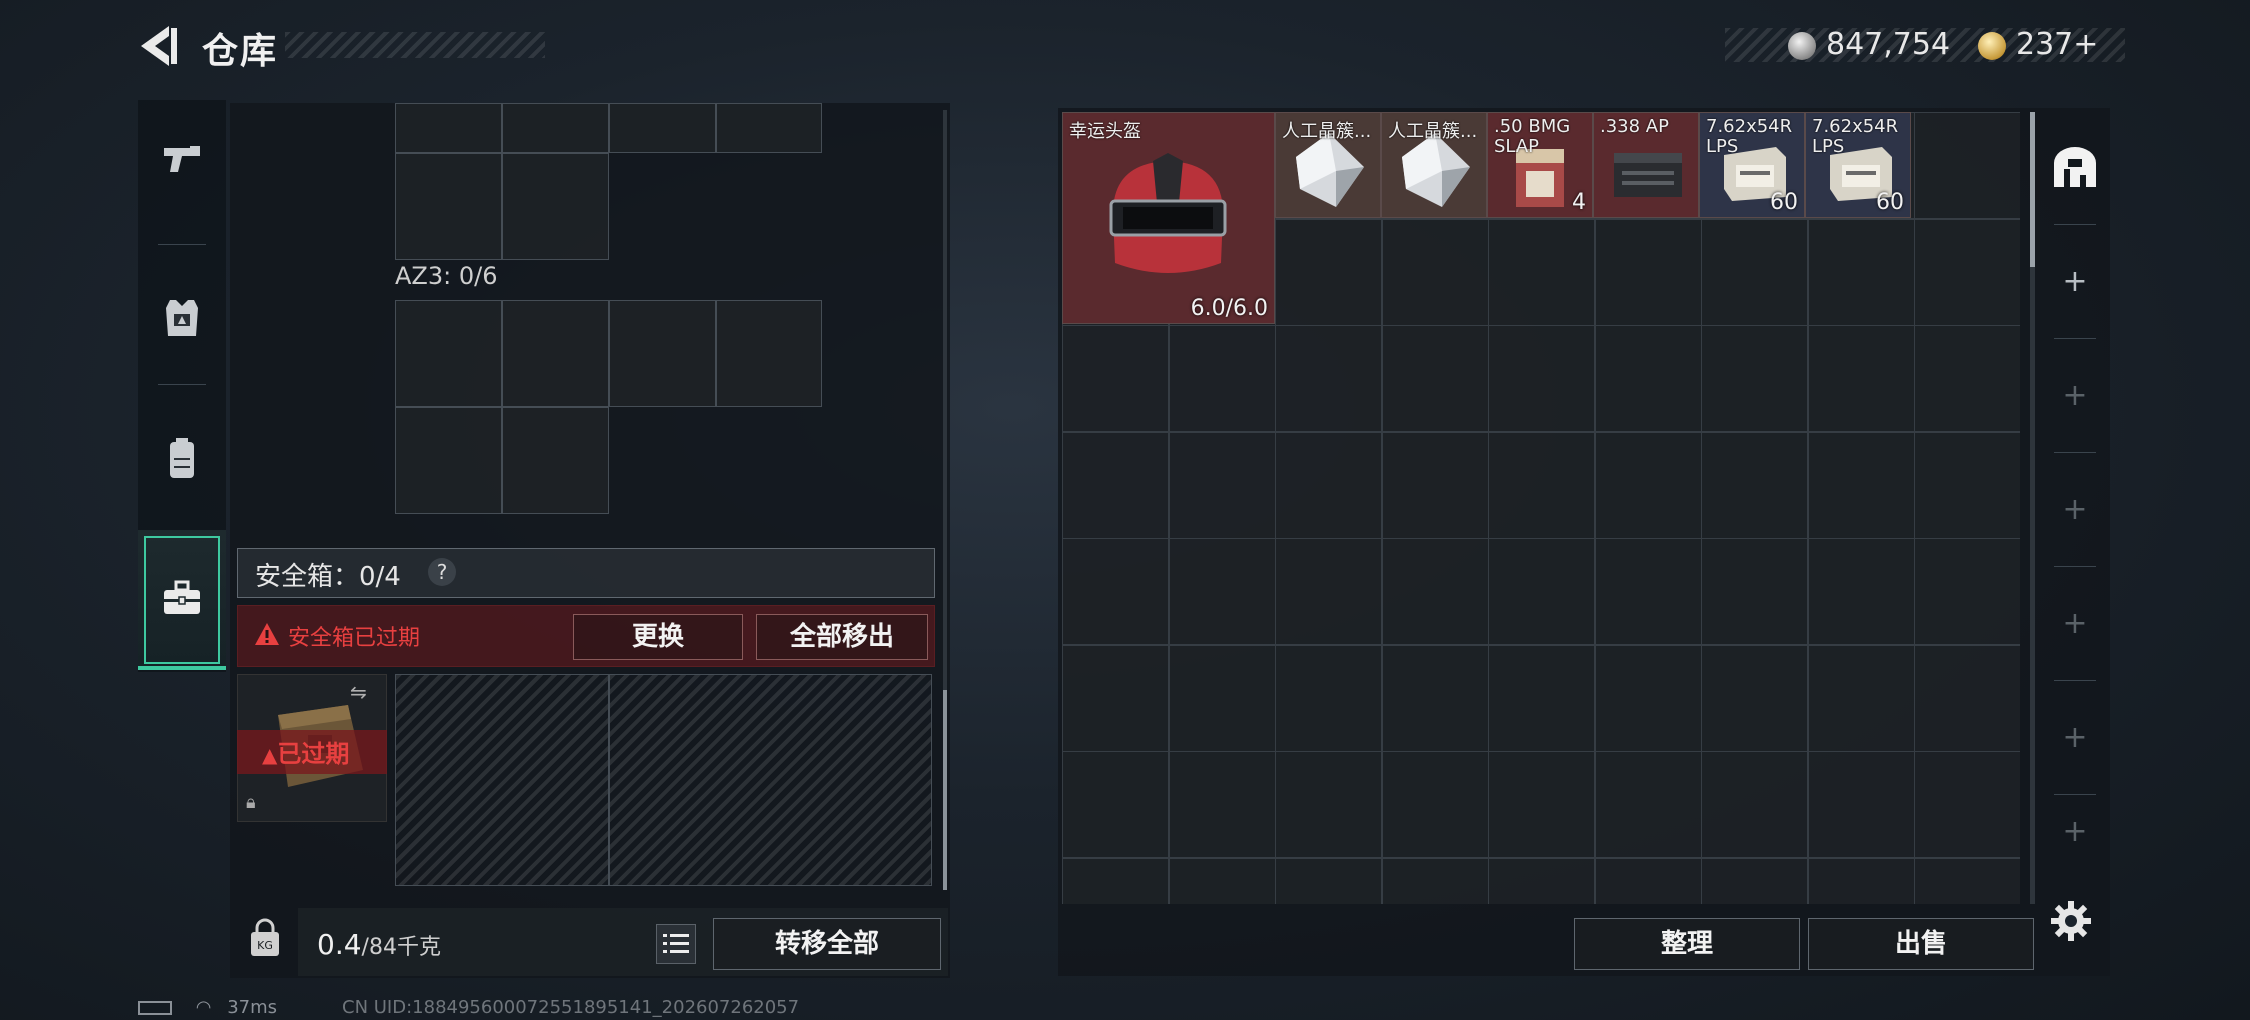 The width and height of the screenshot is (2250, 1020). What do you see at coordinates (1646, 165) in the screenshot?
I see `inventory-item-ammo: .338 AP` at bounding box center [1646, 165].